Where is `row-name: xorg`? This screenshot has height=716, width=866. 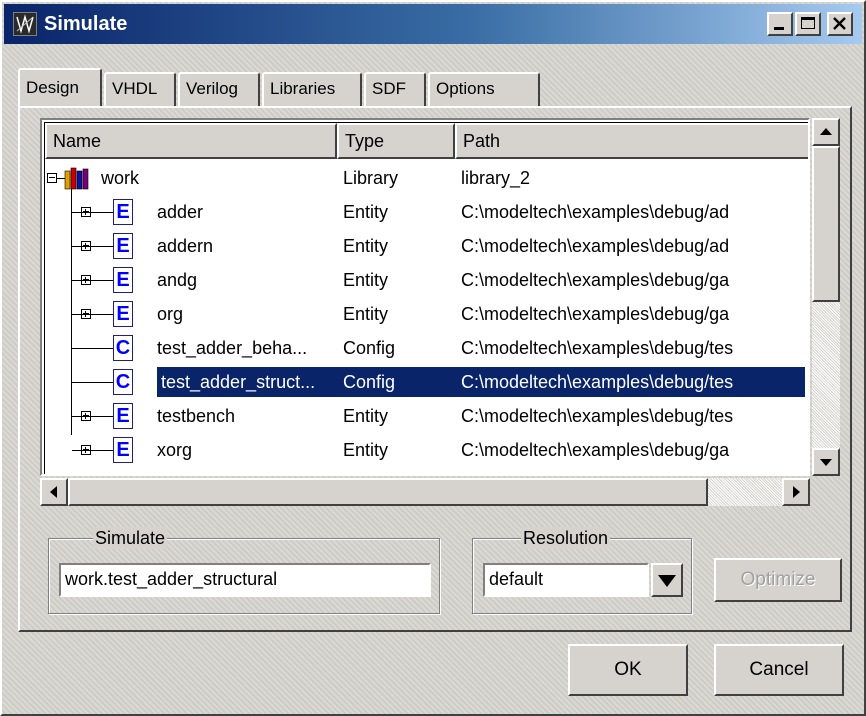 row-name: xorg is located at coordinates (175, 450).